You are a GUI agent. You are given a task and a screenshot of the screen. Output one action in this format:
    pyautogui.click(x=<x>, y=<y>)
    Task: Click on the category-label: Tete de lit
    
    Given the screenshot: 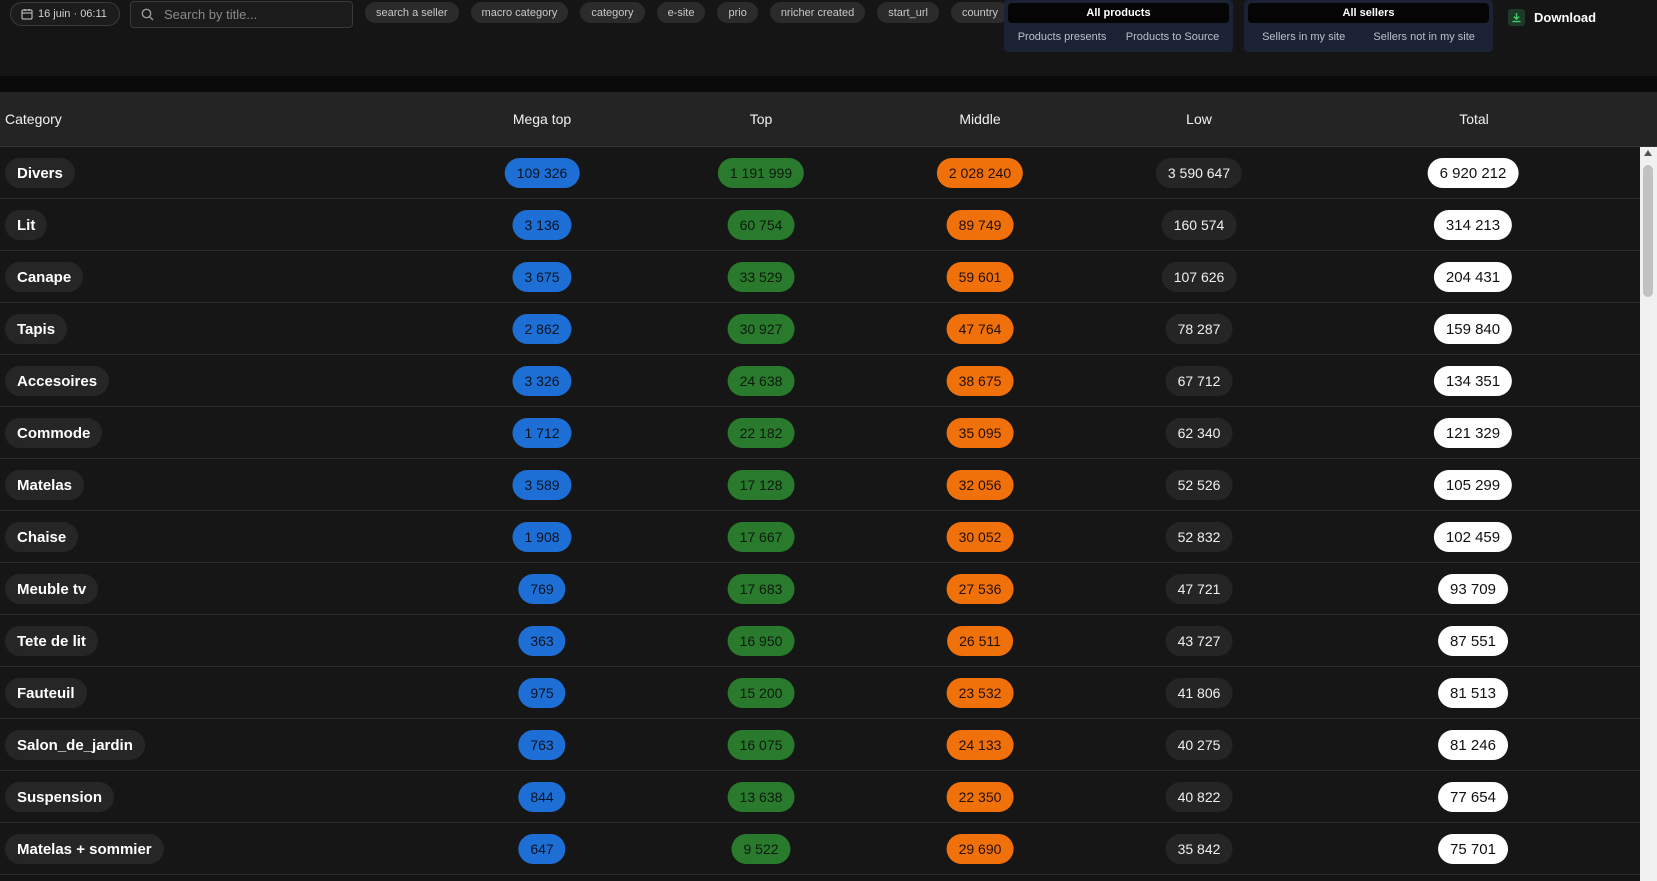 What is the action you would take?
    pyautogui.click(x=51, y=641)
    